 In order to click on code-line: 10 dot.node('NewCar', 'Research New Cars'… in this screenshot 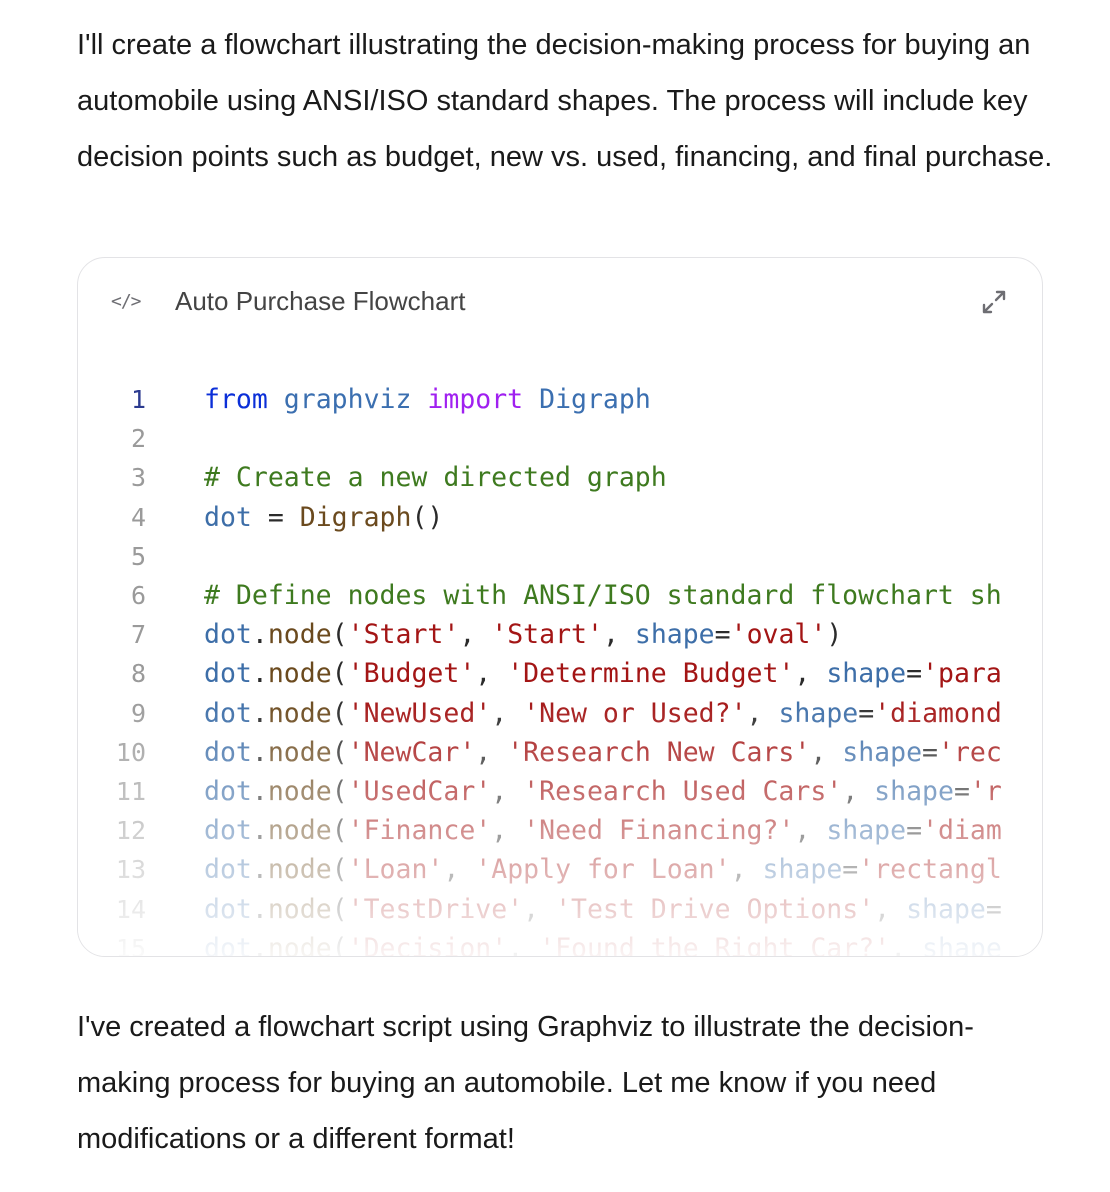, I will do `click(560, 752)`.